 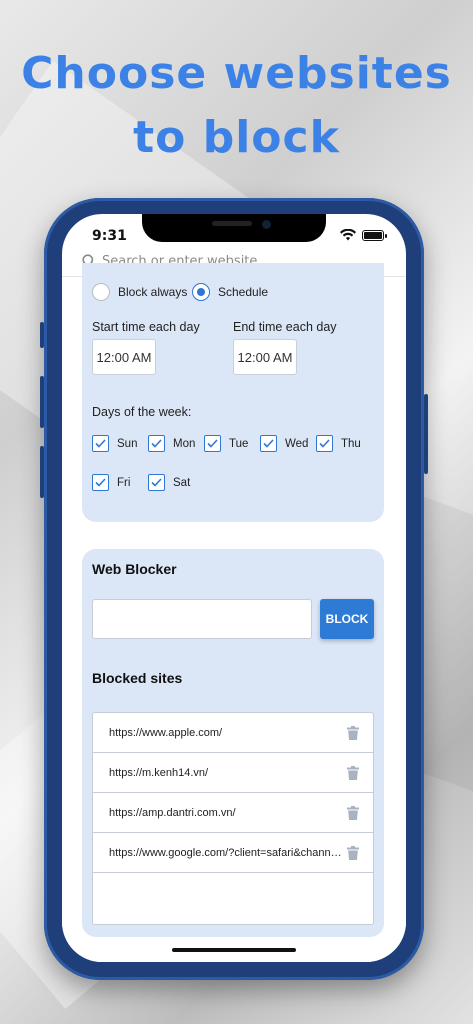 What do you see at coordinates (236, 73) in the screenshot?
I see `headline-line-1: Choose websites` at bounding box center [236, 73].